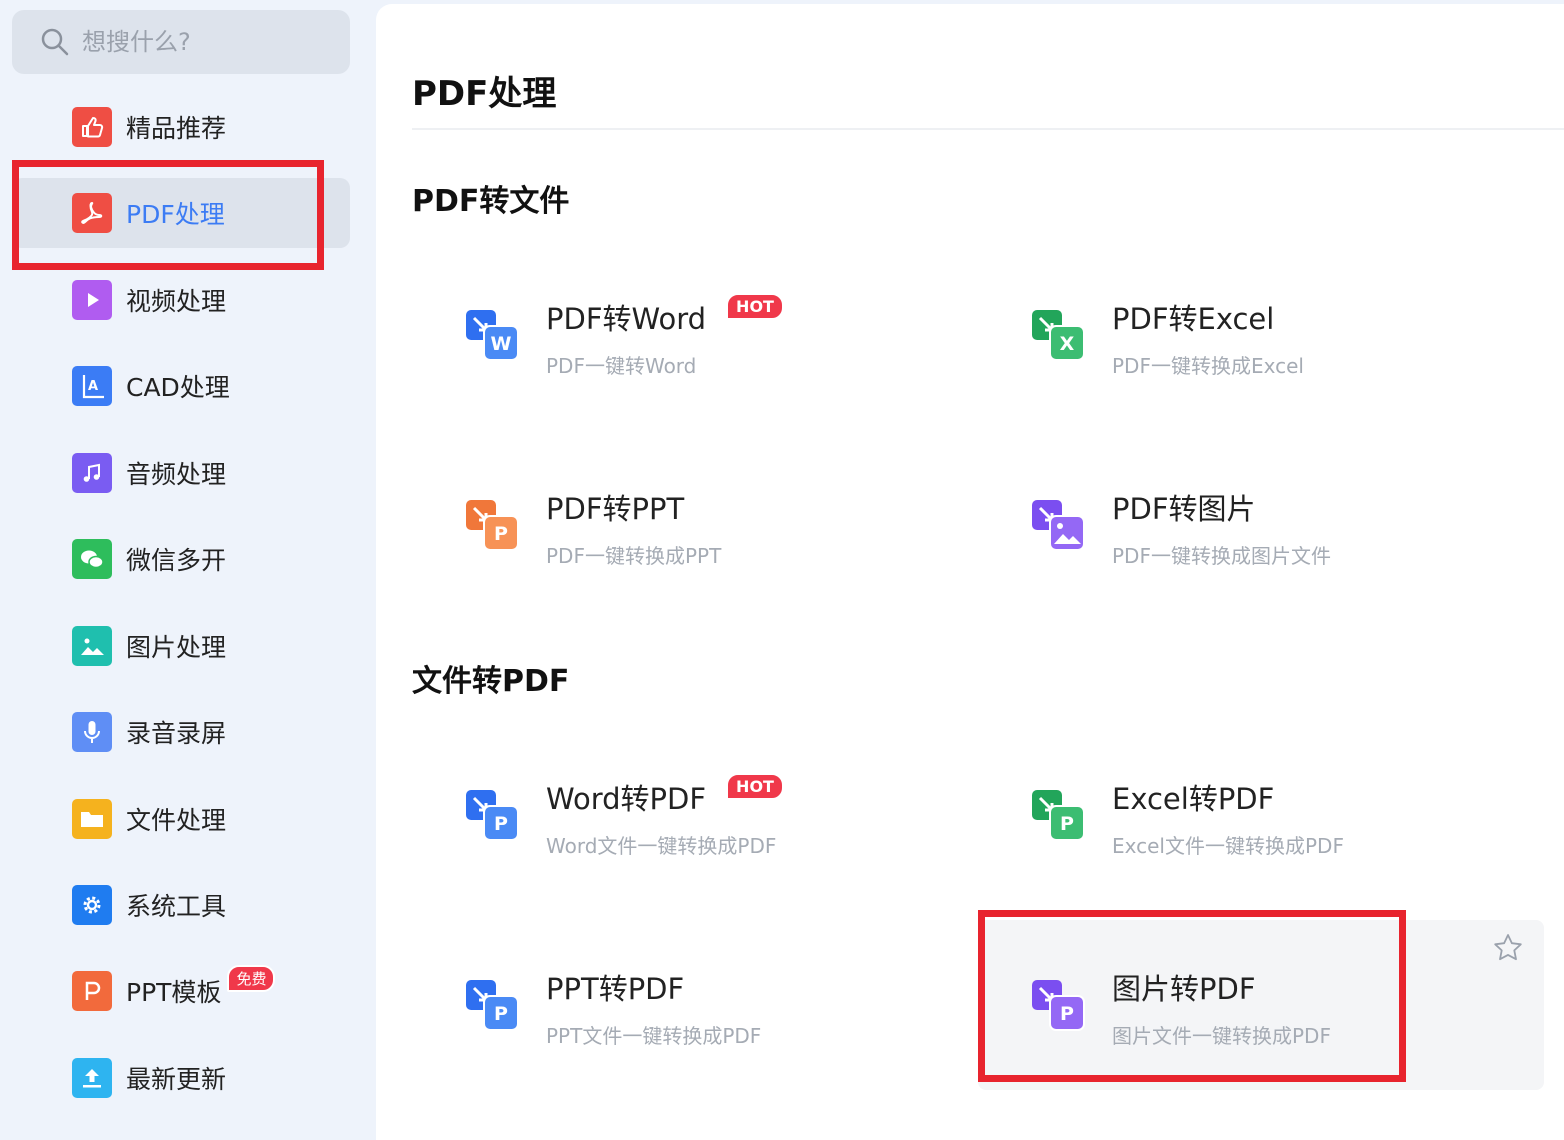 The image size is (1564, 1140). Describe the element at coordinates (176, 820) in the screenshot. I see `sidebar-item-label: 文件处理` at that location.